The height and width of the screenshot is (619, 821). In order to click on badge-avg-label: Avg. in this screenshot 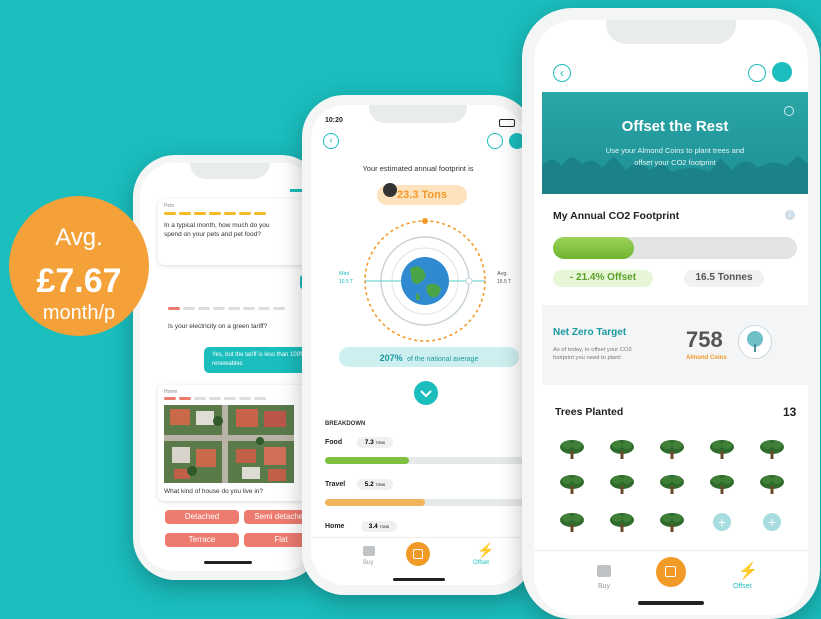, I will do `click(79, 237)`.